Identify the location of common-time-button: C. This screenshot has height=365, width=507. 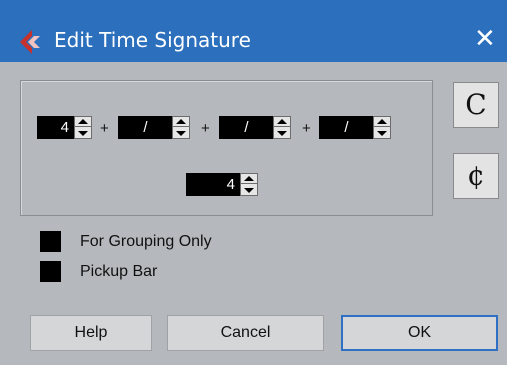
(476, 105).